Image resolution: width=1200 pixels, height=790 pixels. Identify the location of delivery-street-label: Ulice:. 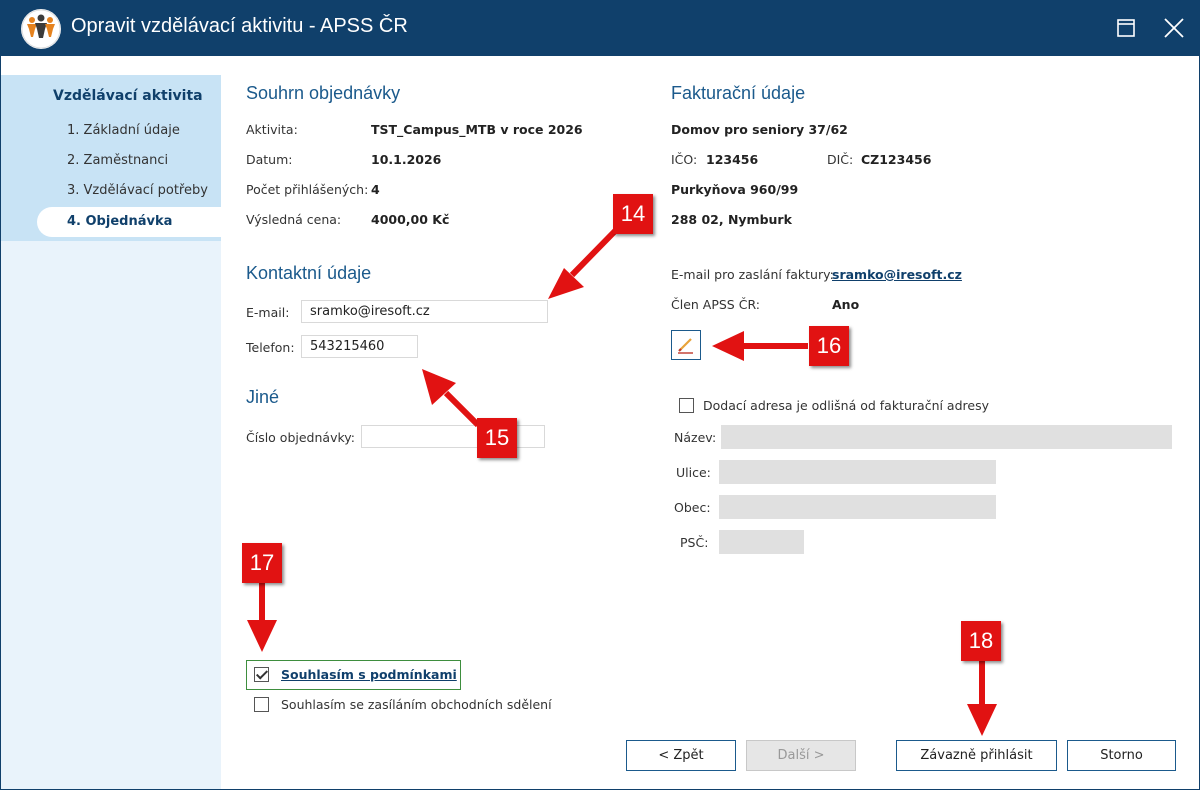
(693, 472).